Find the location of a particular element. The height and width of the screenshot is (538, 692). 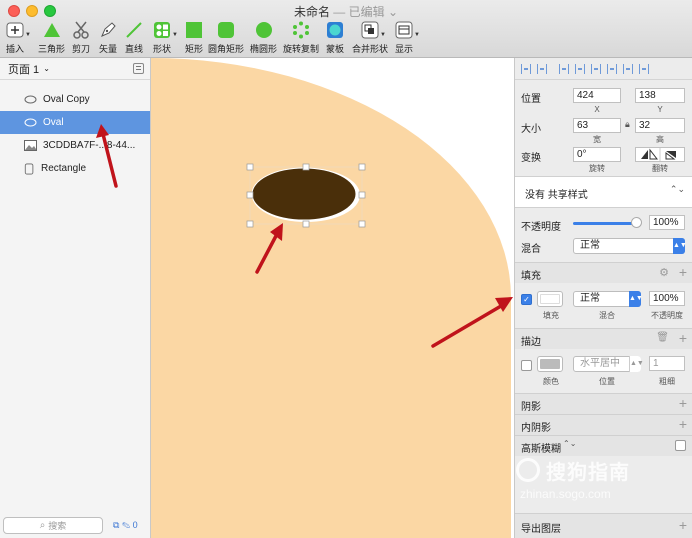

border-thickness-field: 1 is located at coordinates (667, 363).